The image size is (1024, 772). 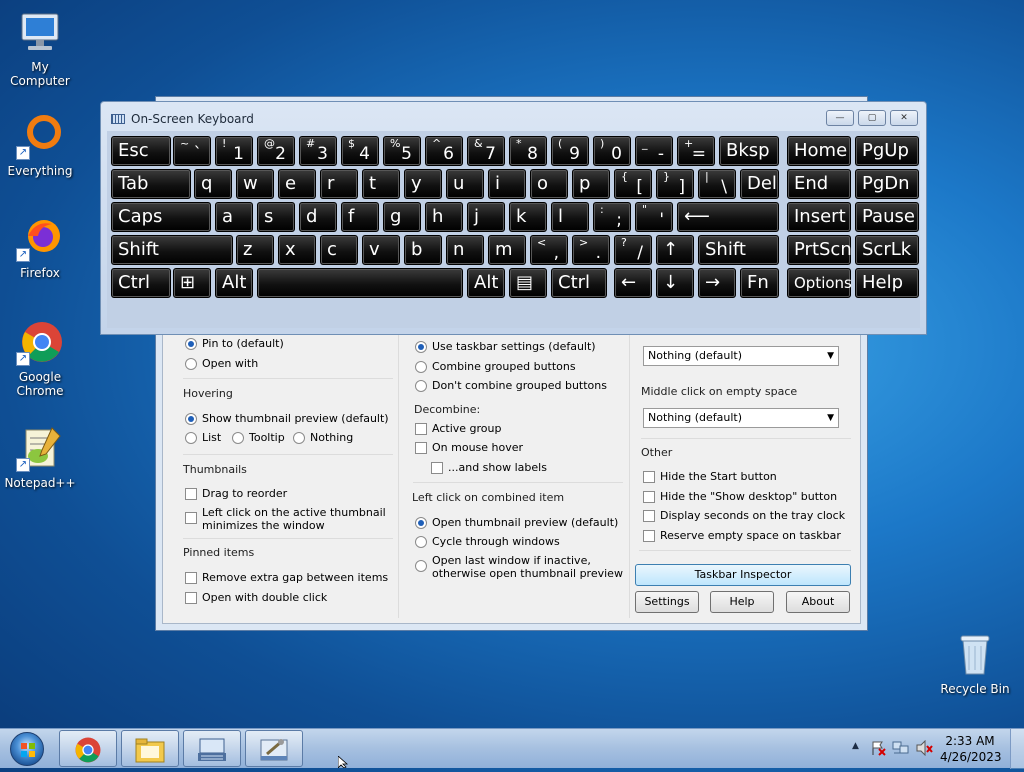 What do you see at coordinates (469, 447) in the screenshot?
I see `on-mouse-hover-checkbox: On mouse hover` at bounding box center [469, 447].